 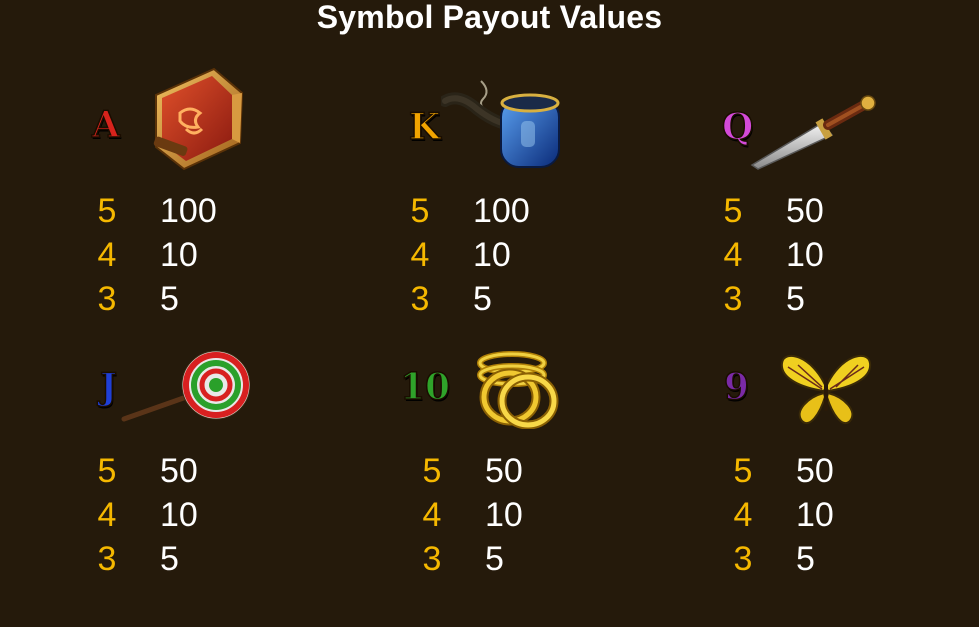 I want to click on dagger-icon, so click(x=813, y=132).